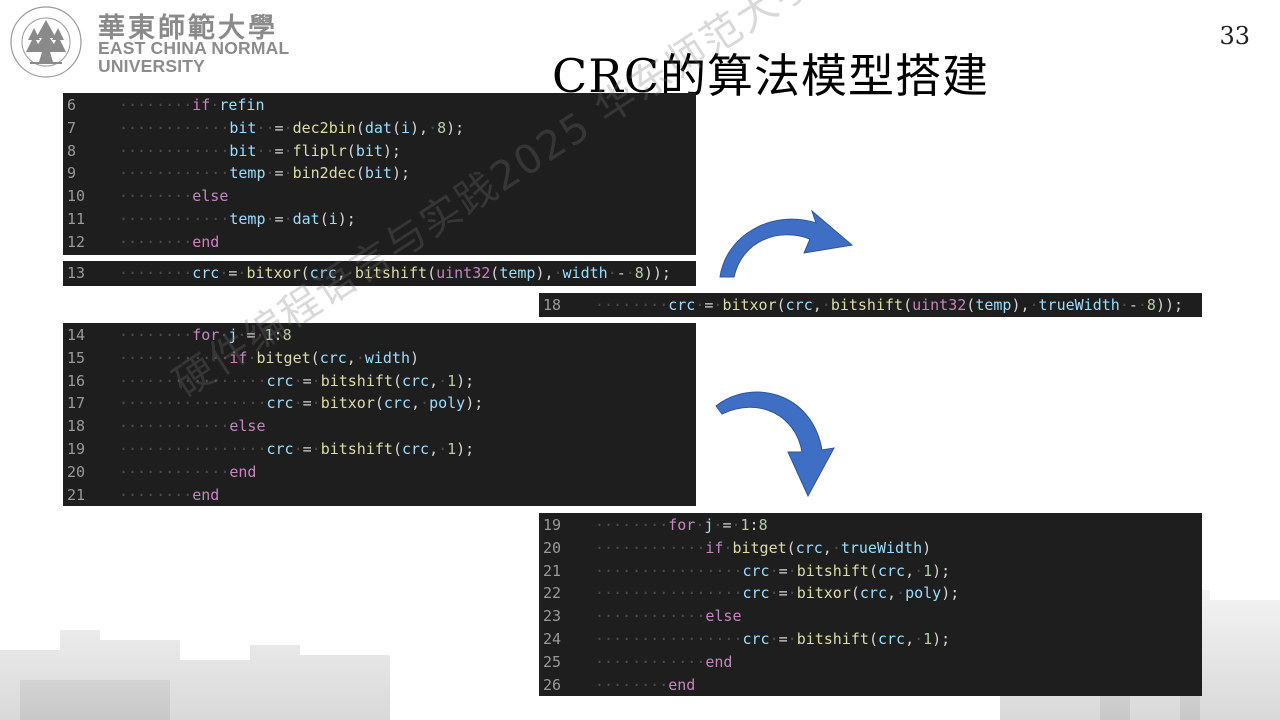  What do you see at coordinates (552, 616) in the screenshot?
I see `line-number: 23` at bounding box center [552, 616].